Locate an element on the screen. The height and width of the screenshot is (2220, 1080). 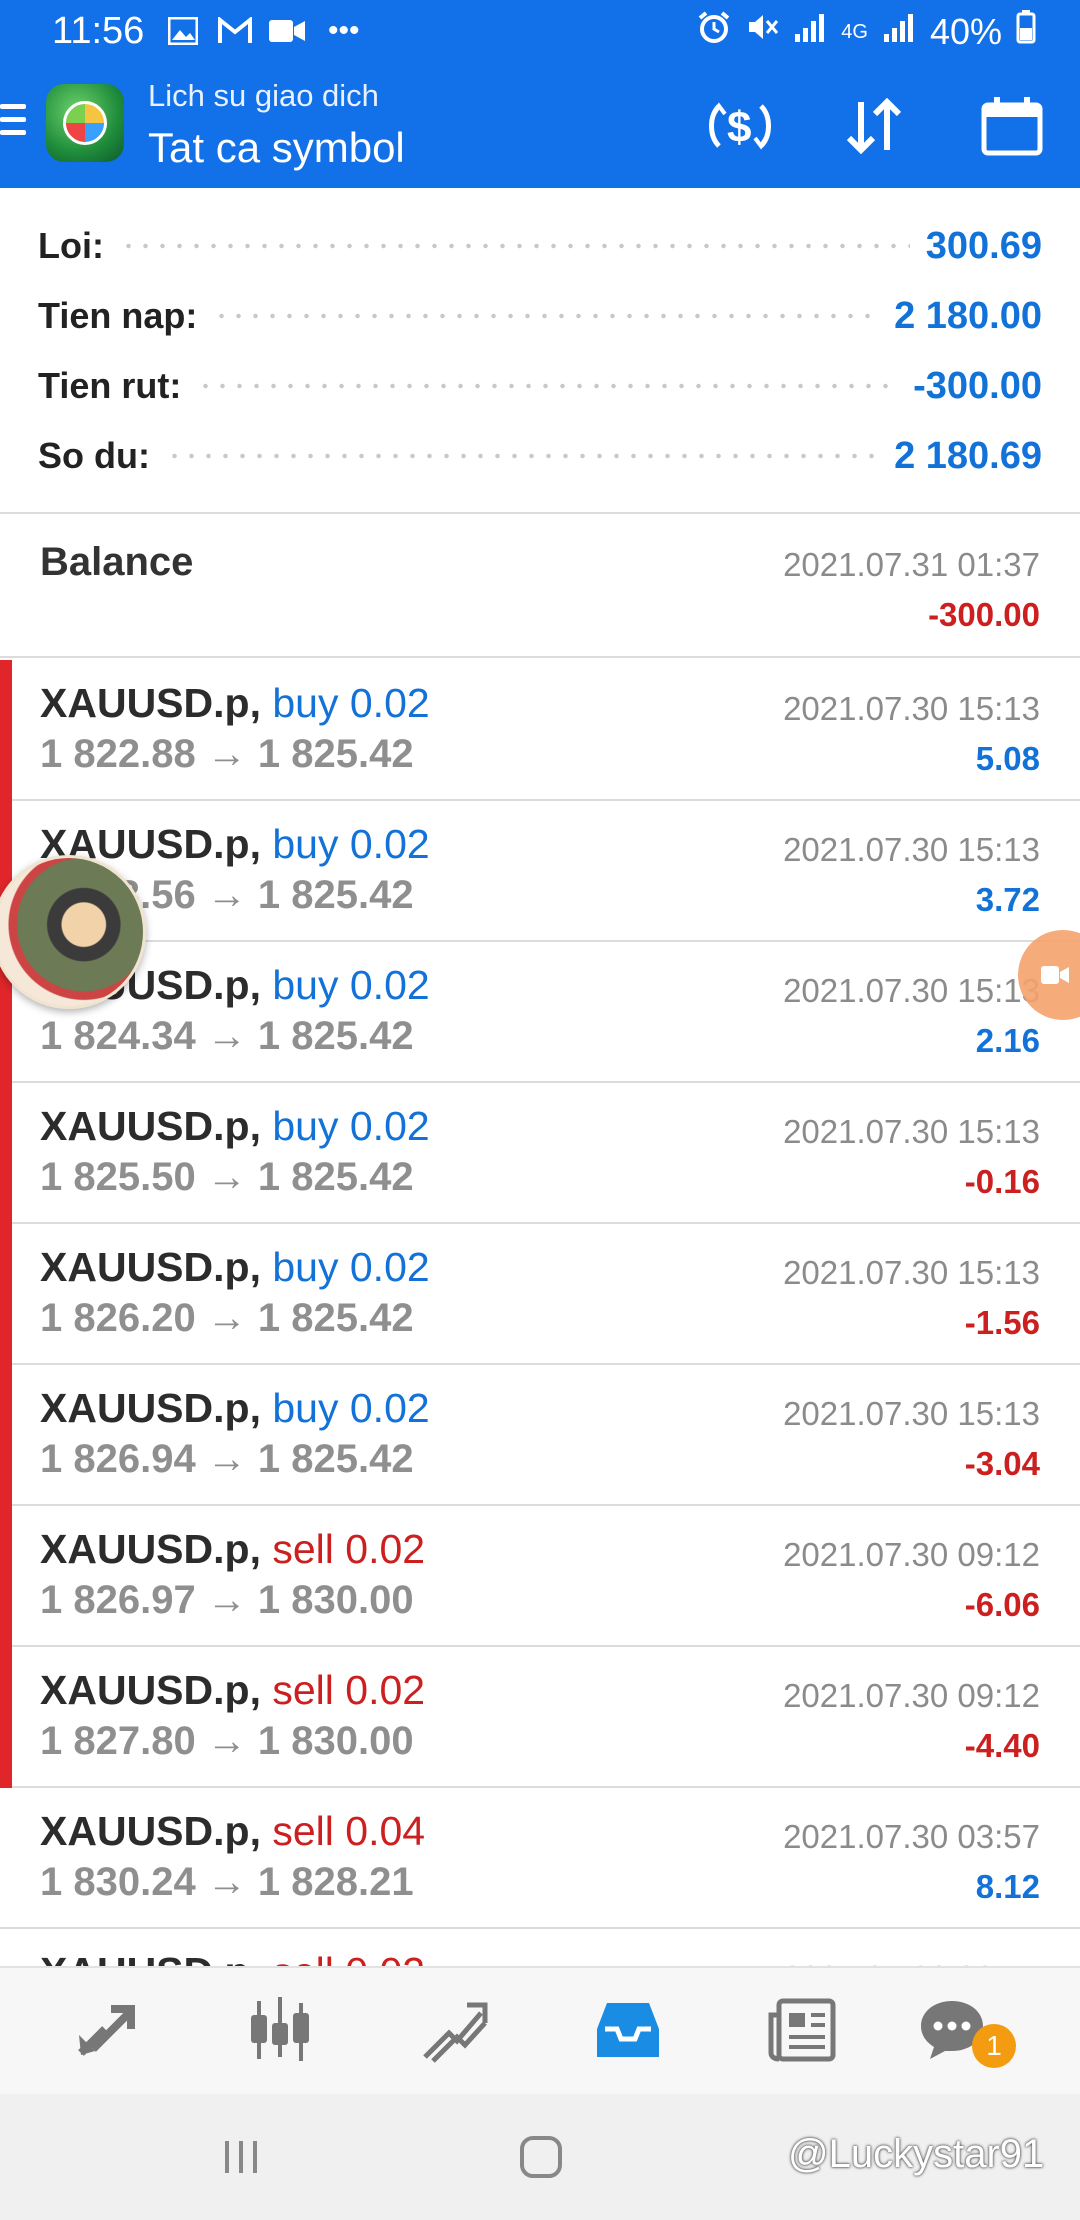
summary-withdrawal-row: Tien rut: -300.00 is located at coordinates (540, 386).